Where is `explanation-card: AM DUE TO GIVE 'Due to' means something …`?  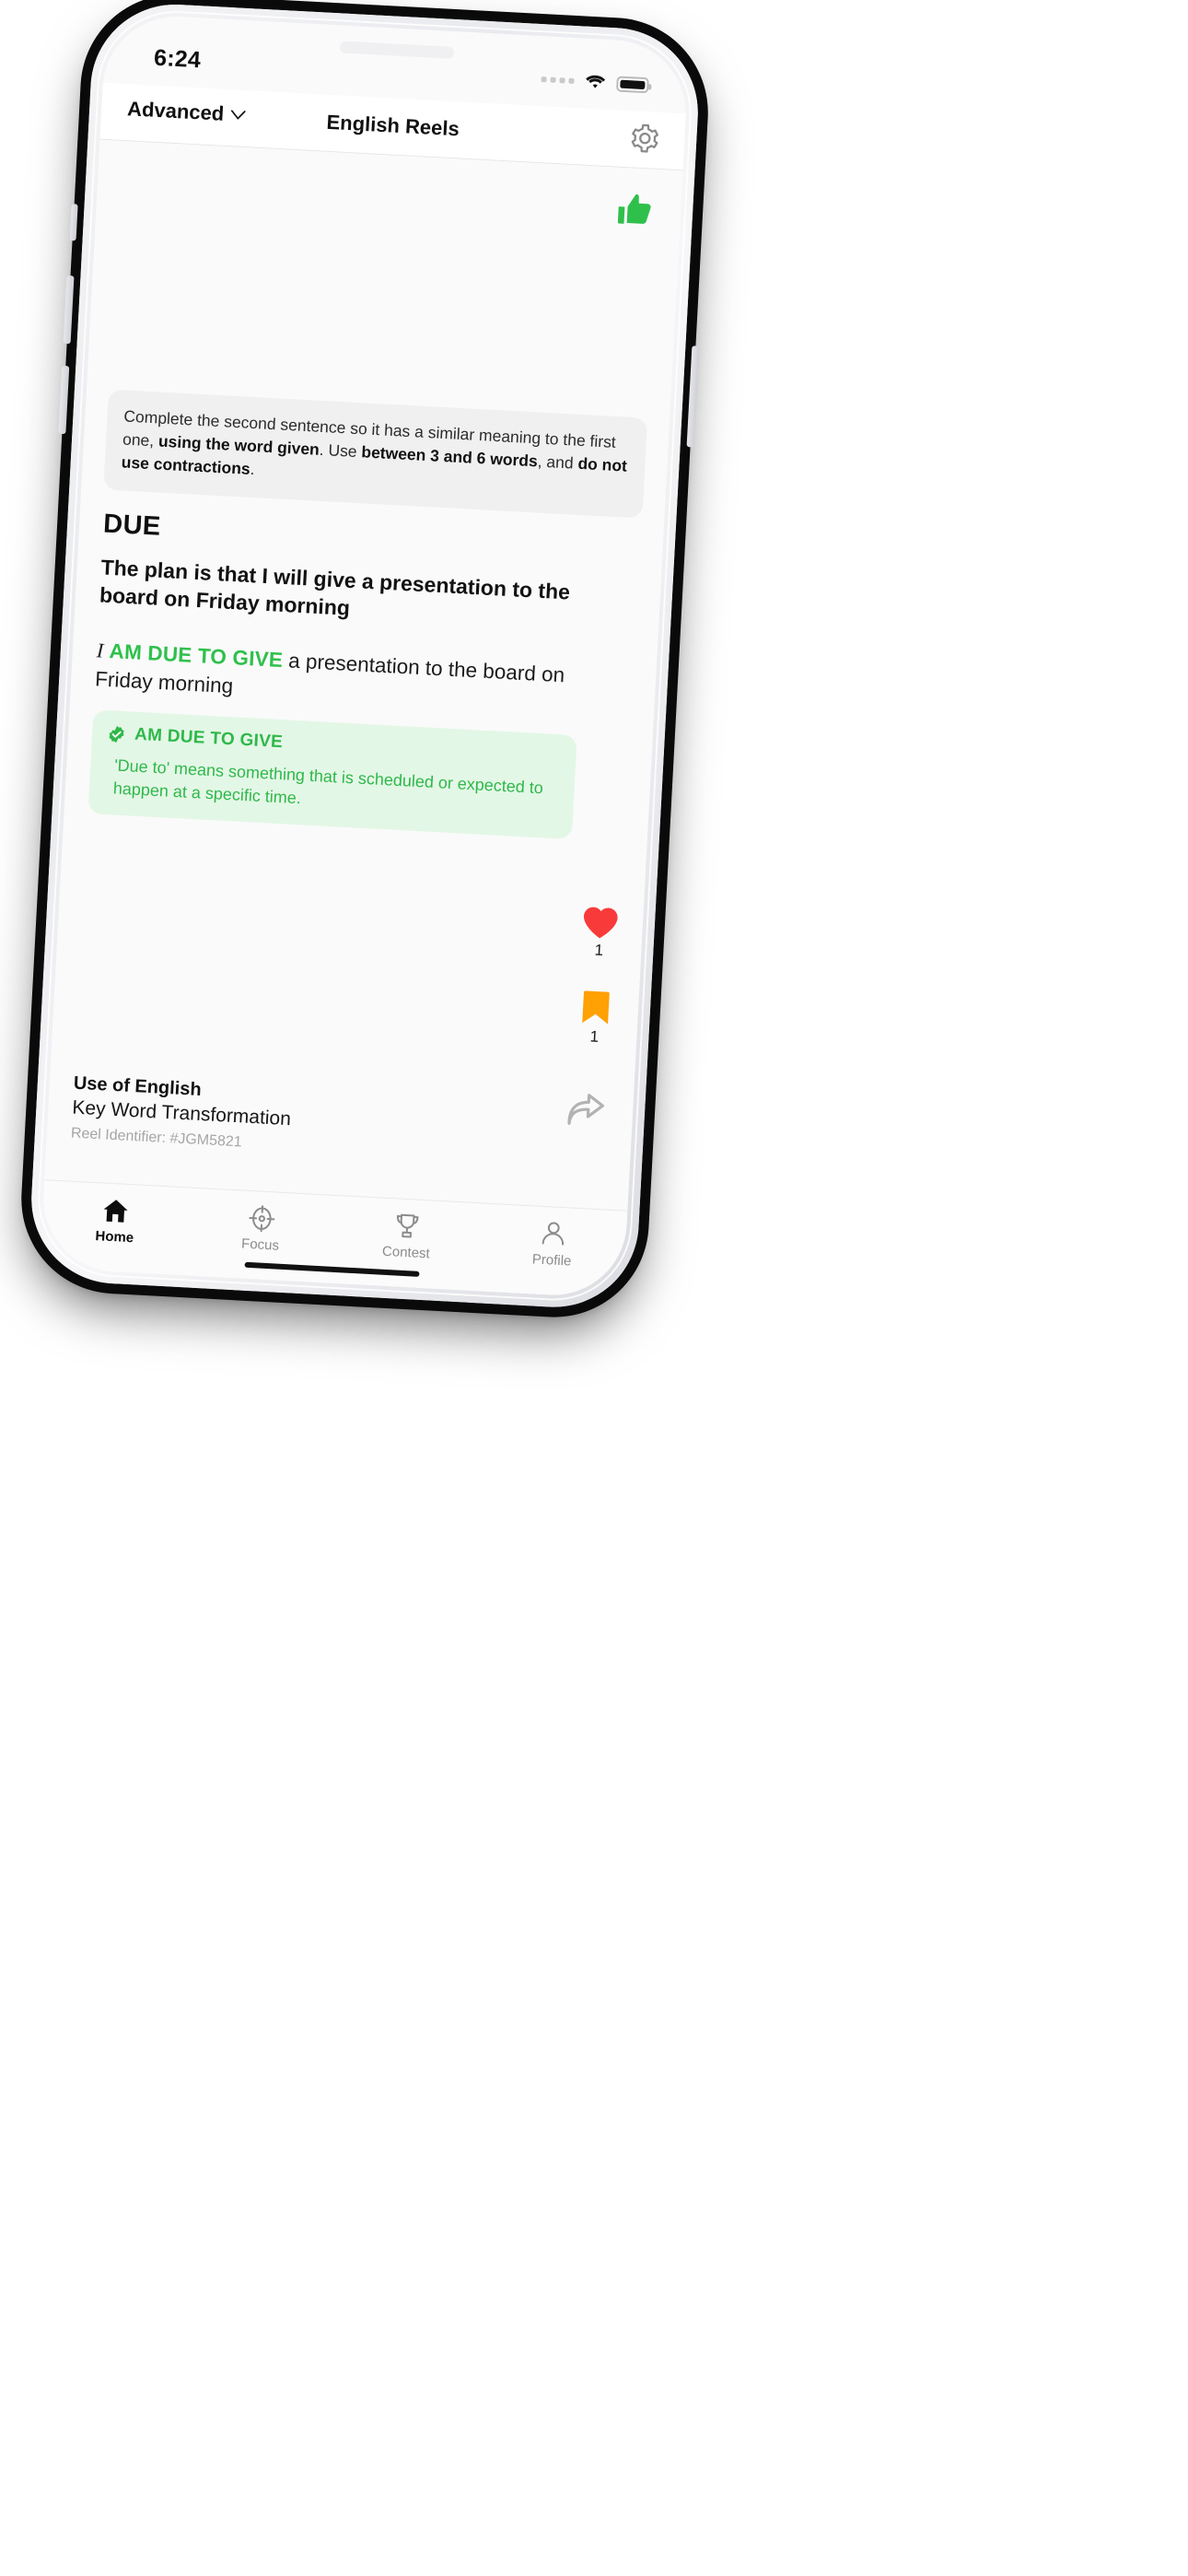
explanation-card: AM DUE TO GIVE 'Due to' means something … is located at coordinates (332, 774).